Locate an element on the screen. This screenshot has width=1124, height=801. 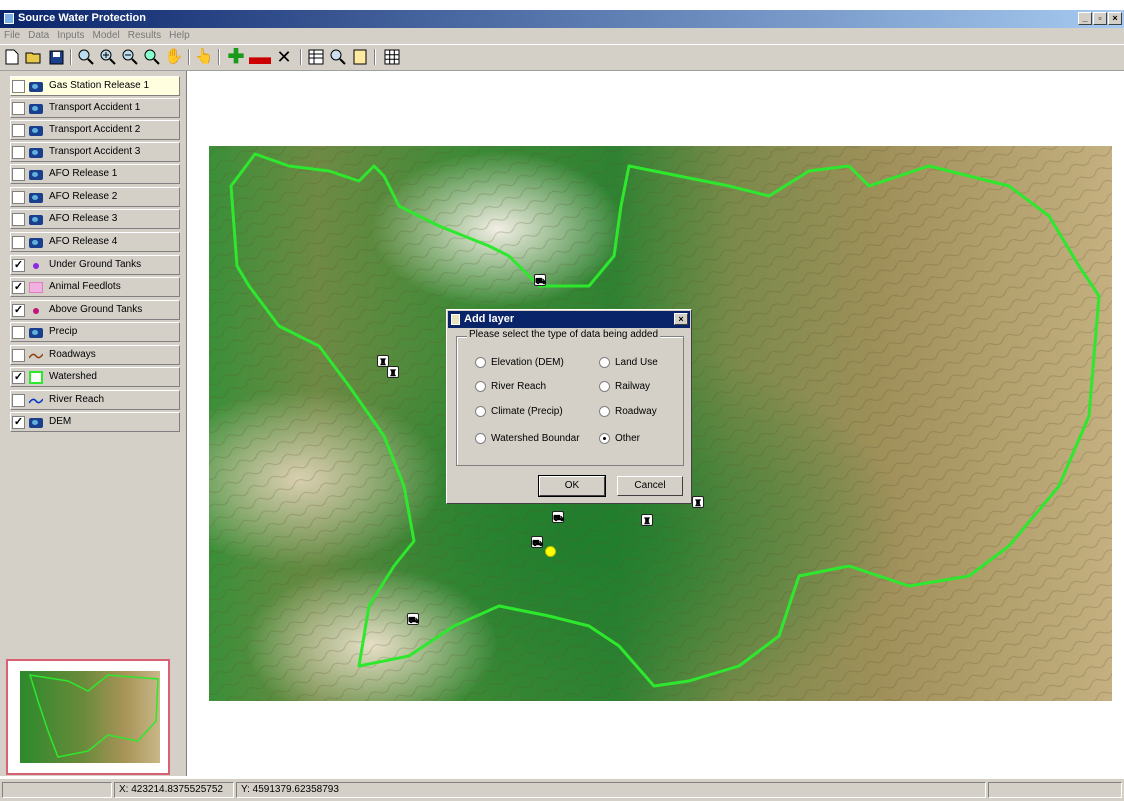
menu-data: Data is located at coordinates (38, 36).